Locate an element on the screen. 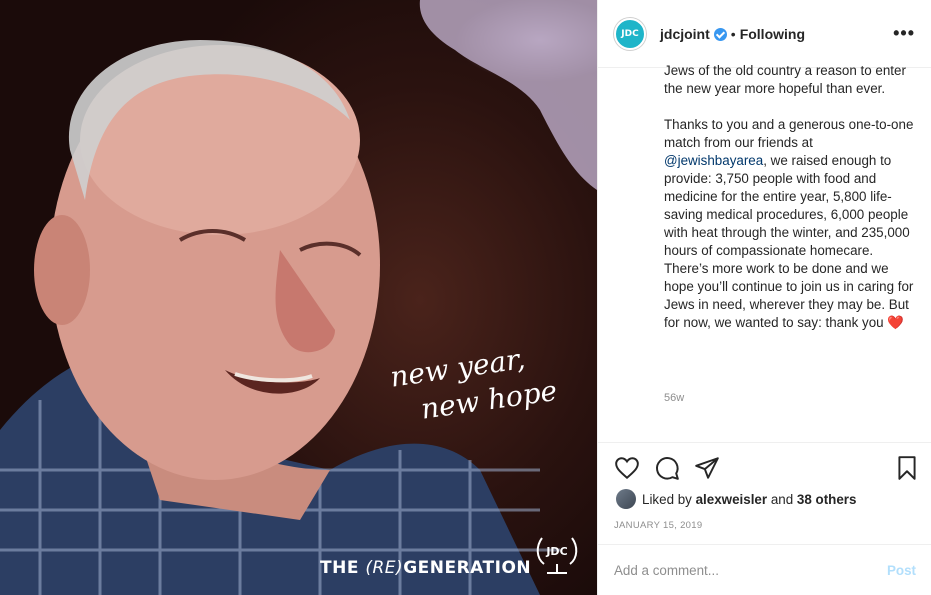  avatar: JDC is located at coordinates (630, 33).